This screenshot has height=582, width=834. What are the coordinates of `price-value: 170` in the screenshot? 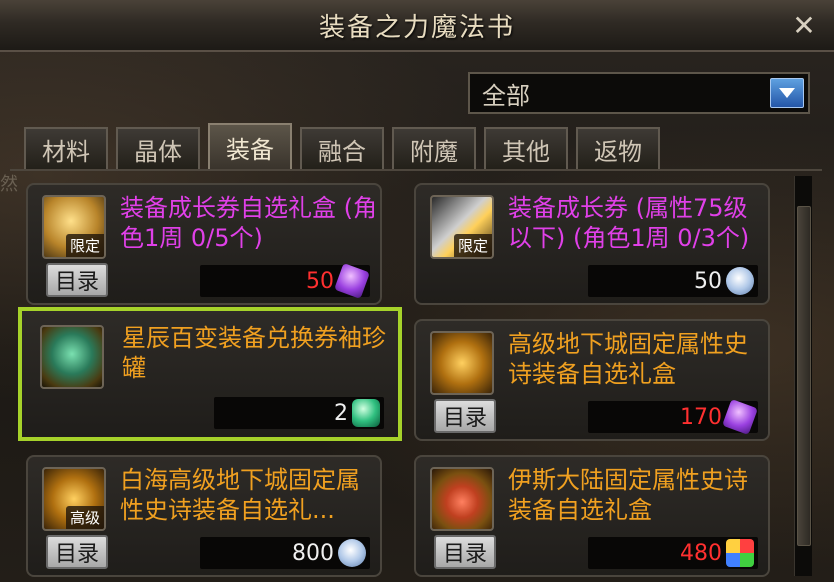 It's located at (701, 417).